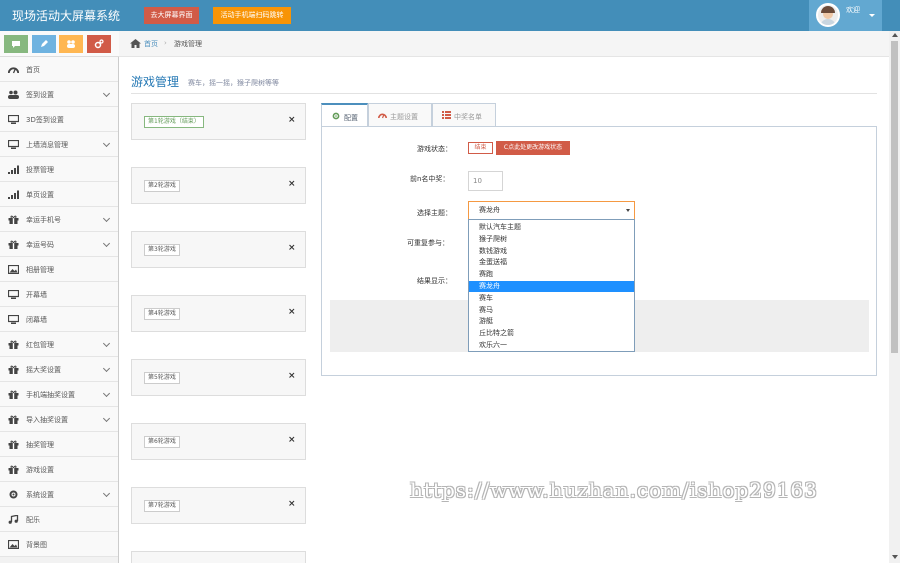 This screenshot has height=563, width=900. Describe the element at coordinates (47, 420) in the screenshot. I see `sidebar-item-label: 导入抽奖设置` at that location.